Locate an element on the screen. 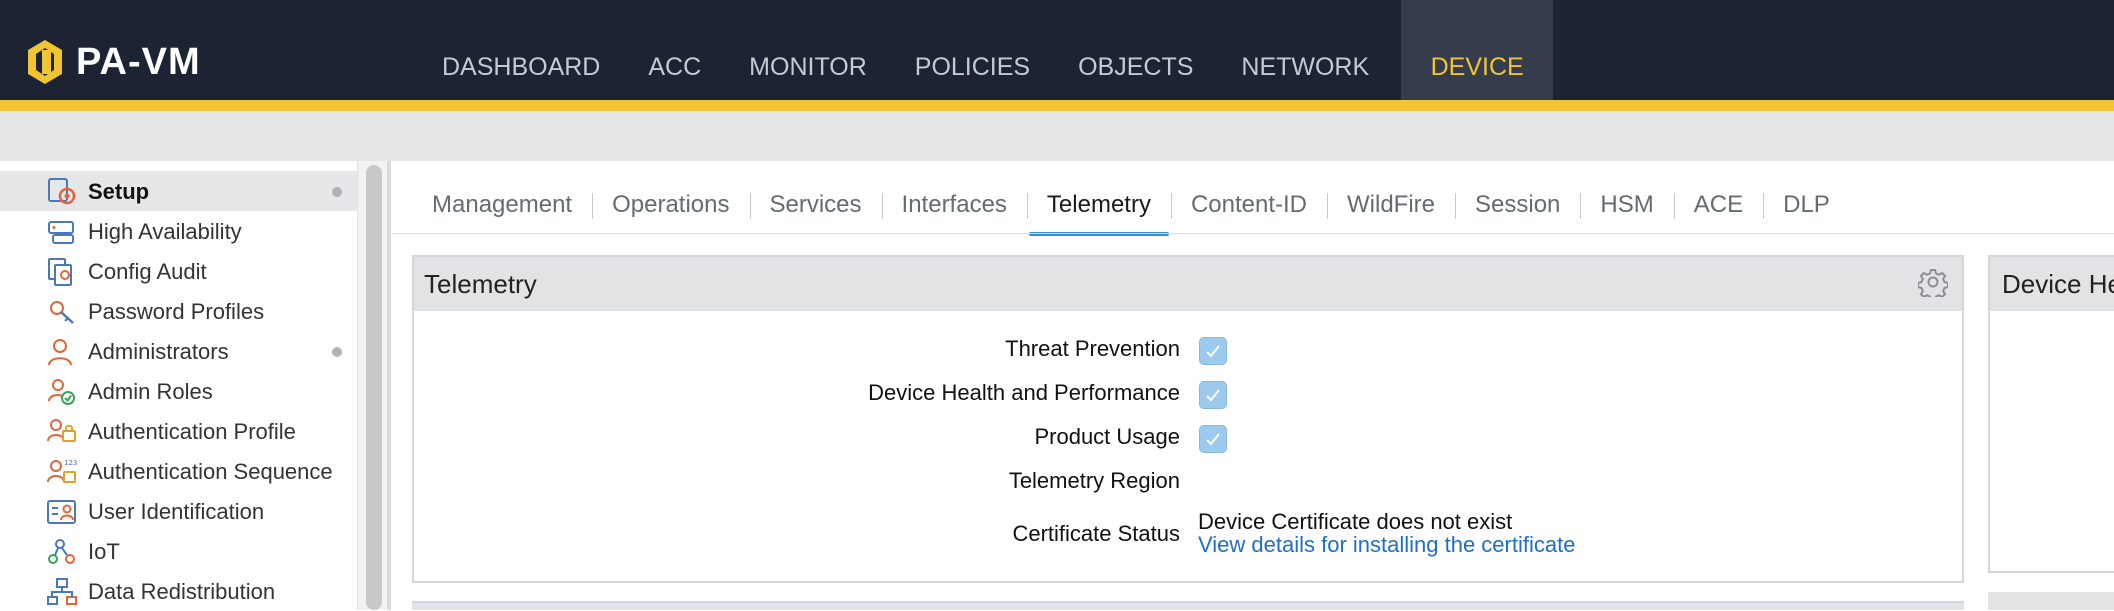  sidebar-item-password-profiles: Password Profiles is located at coordinates (178, 311).